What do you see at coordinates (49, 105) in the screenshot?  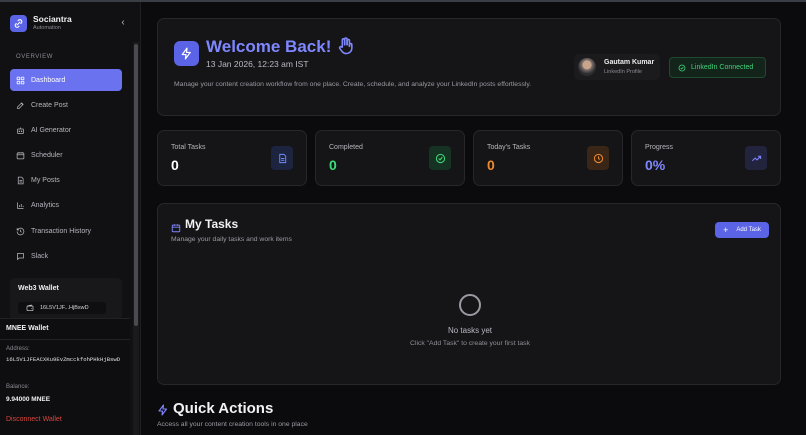 I see `sidebar-item-label: Create Post` at bounding box center [49, 105].